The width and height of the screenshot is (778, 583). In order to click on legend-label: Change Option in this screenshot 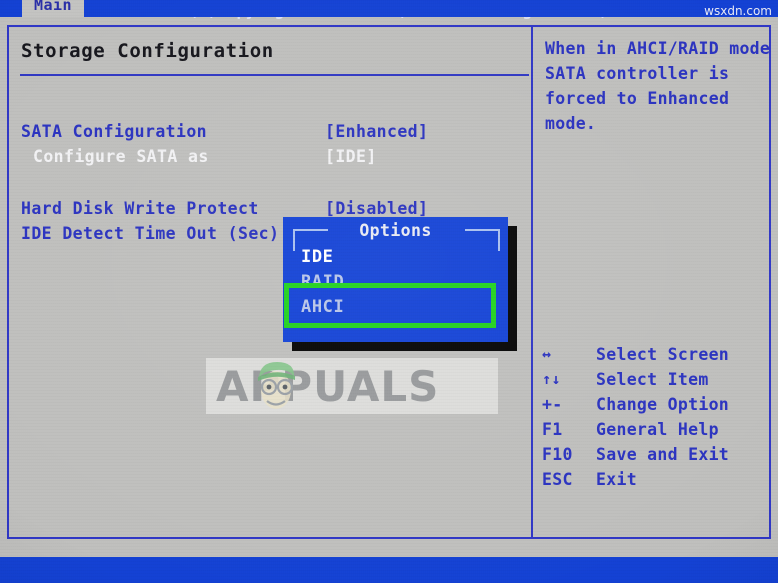, I will do `click(663, 404)`.